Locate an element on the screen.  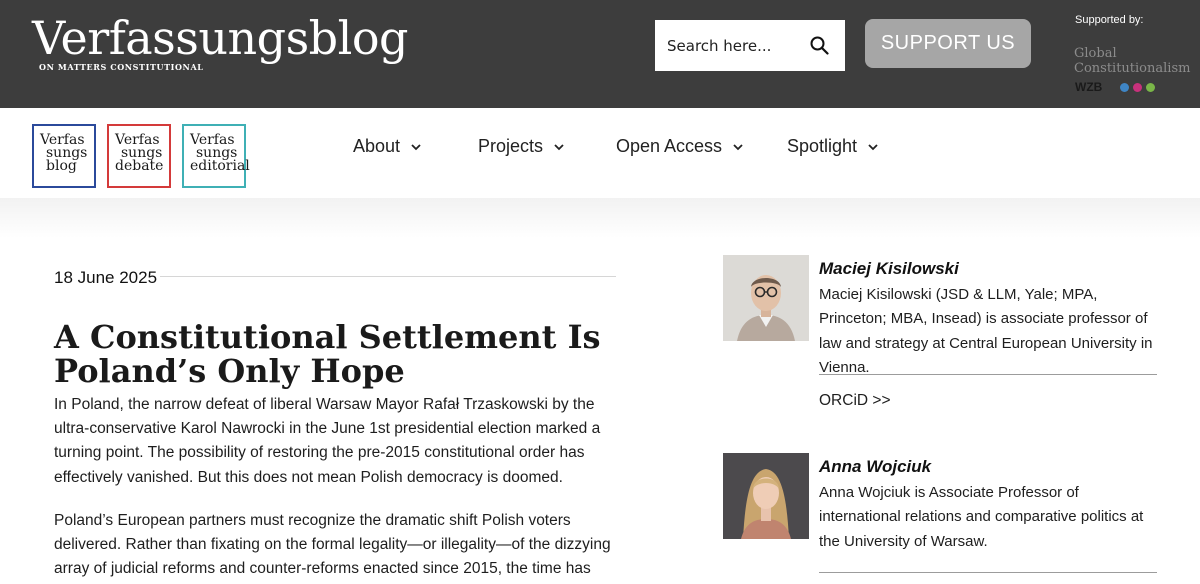
sponsor-dots is located at coordinates (1138, 87).